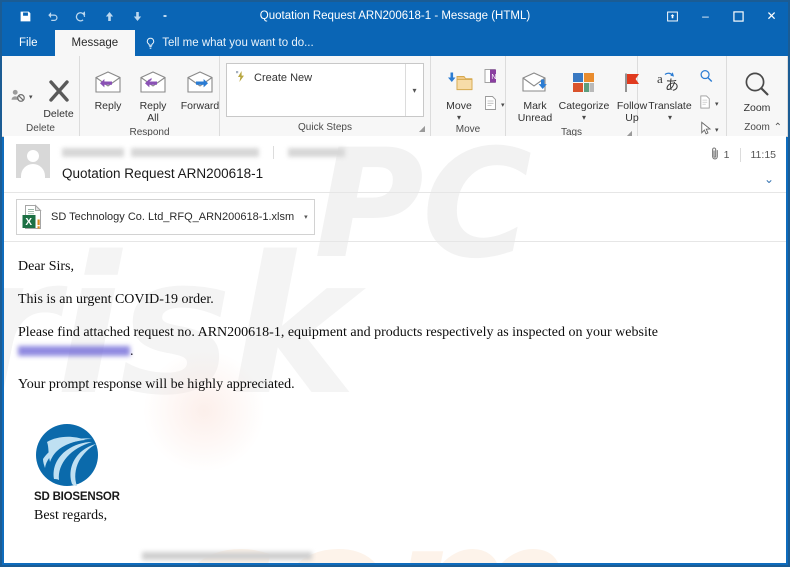 The height and width of the screenshot is (567, 790). What do you see at coordinates (31, 97) in the screenshot?
I see `ignore-caret-icon: ▾` at bounding box center [31, 97].